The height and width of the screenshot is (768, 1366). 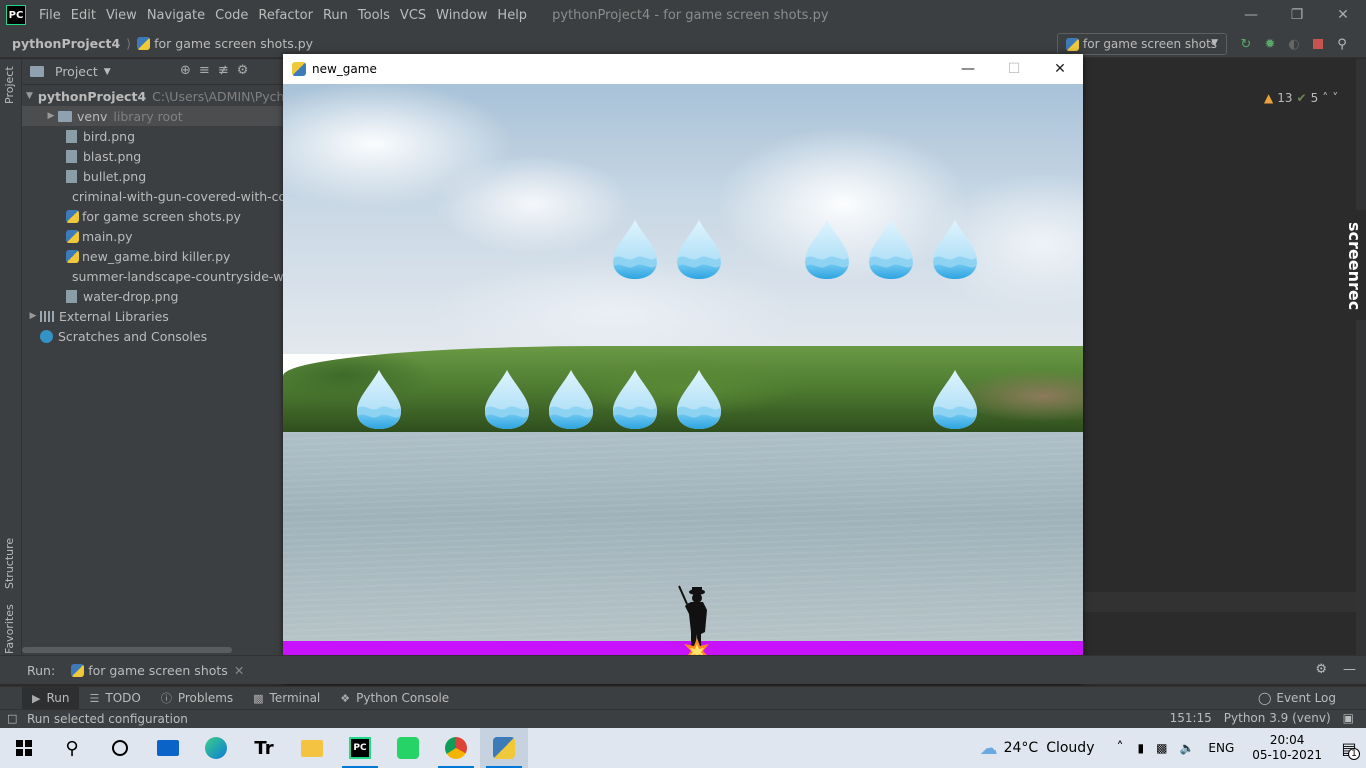 I want to click on battery-icon: ▮, so click(x=1140, y=748).